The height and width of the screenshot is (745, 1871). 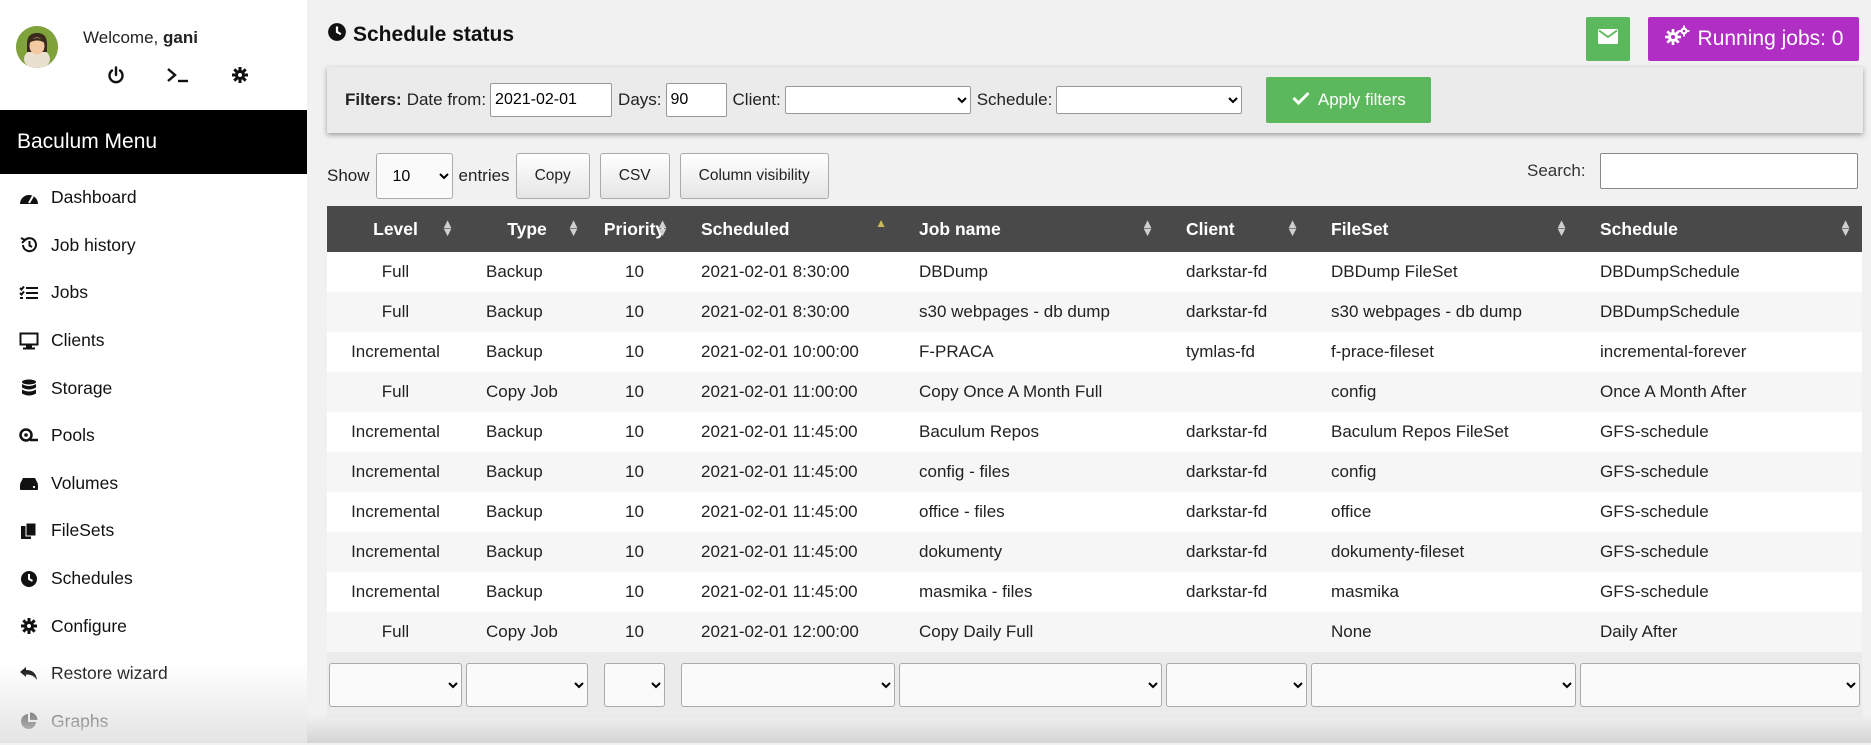 What do you see at coordinates (29, 388) in the screenshot?
I see `database-icon` at bounding box center [29, 388].